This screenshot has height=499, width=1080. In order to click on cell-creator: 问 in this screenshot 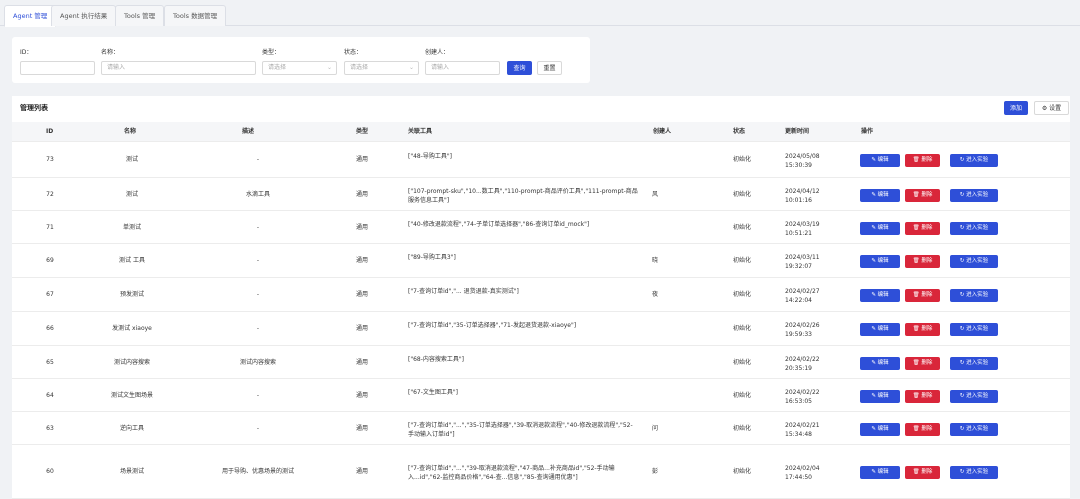, I will do `click(655, 428)`.